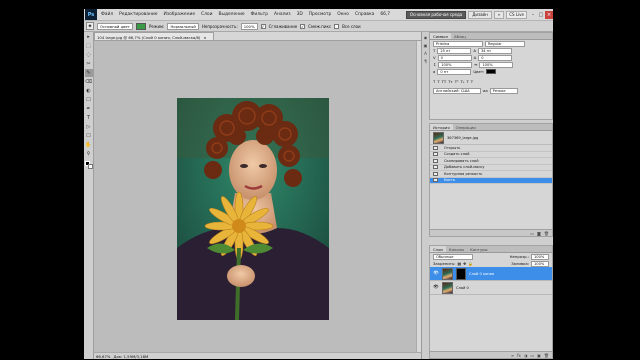  I want to click on workspace-essentials-button: Основная рабочая среда, so click(436, 14).